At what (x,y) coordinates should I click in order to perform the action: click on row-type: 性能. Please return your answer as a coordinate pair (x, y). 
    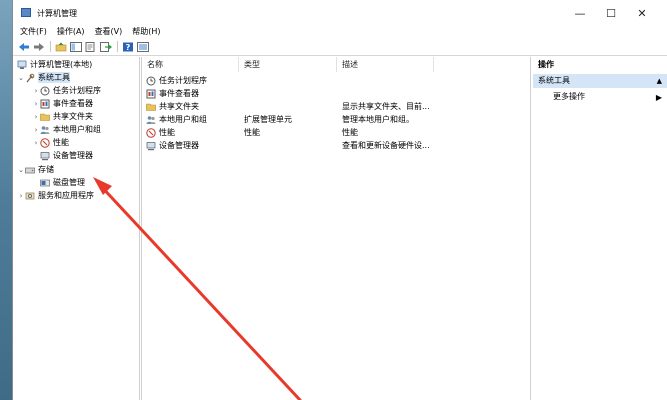
    Looking at the image, I should click on (252, 132).